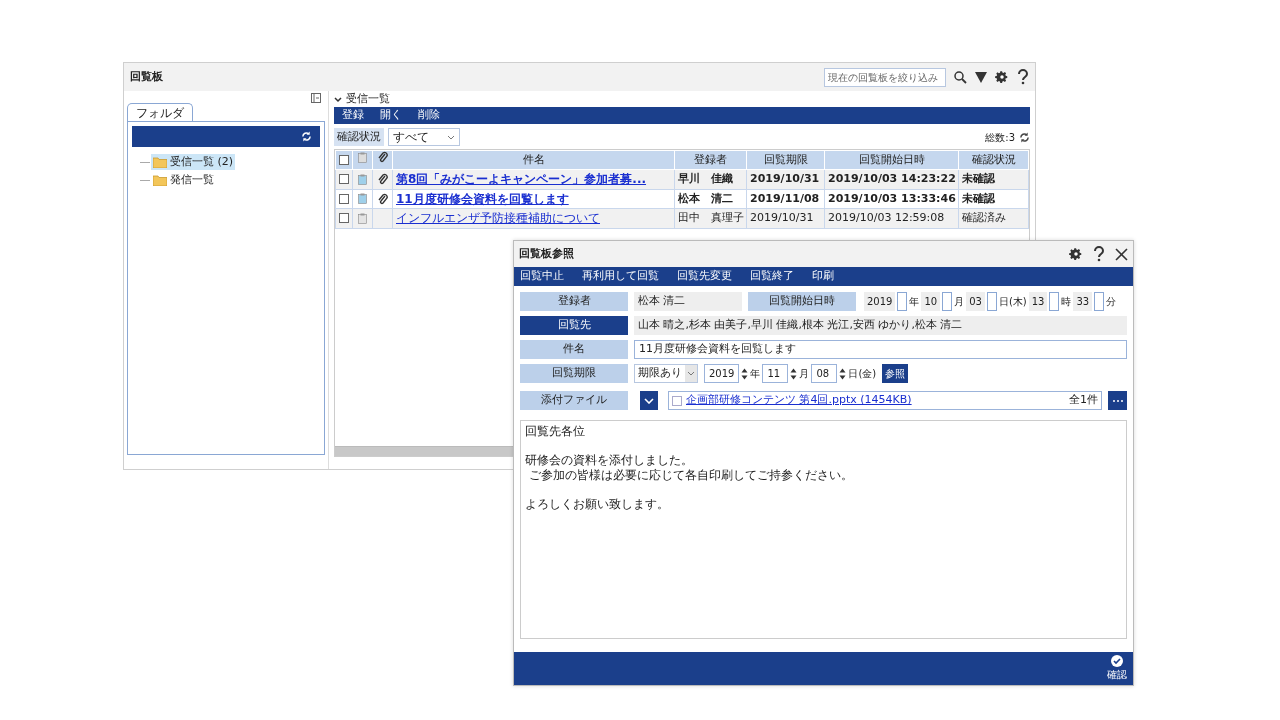 This screenshot has width=1280, height=720. What do you see at coordinates (666, 373) in the screenshot?
I see `deadline-mode-dropdown: 期限あり` at bounding box center [666, 373].